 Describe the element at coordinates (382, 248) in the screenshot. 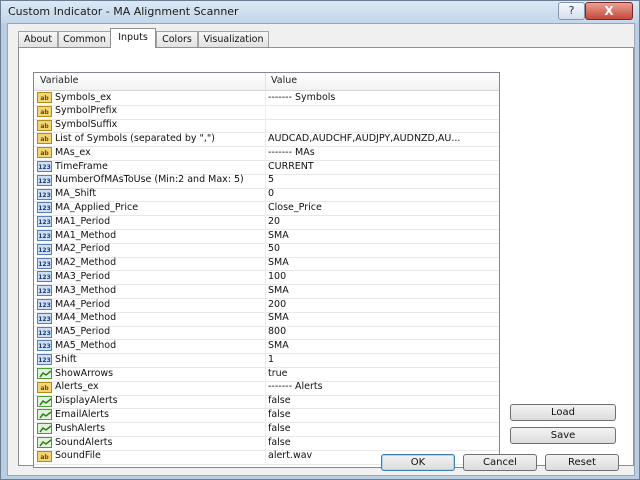

I see `value-cell: 50` at that location.